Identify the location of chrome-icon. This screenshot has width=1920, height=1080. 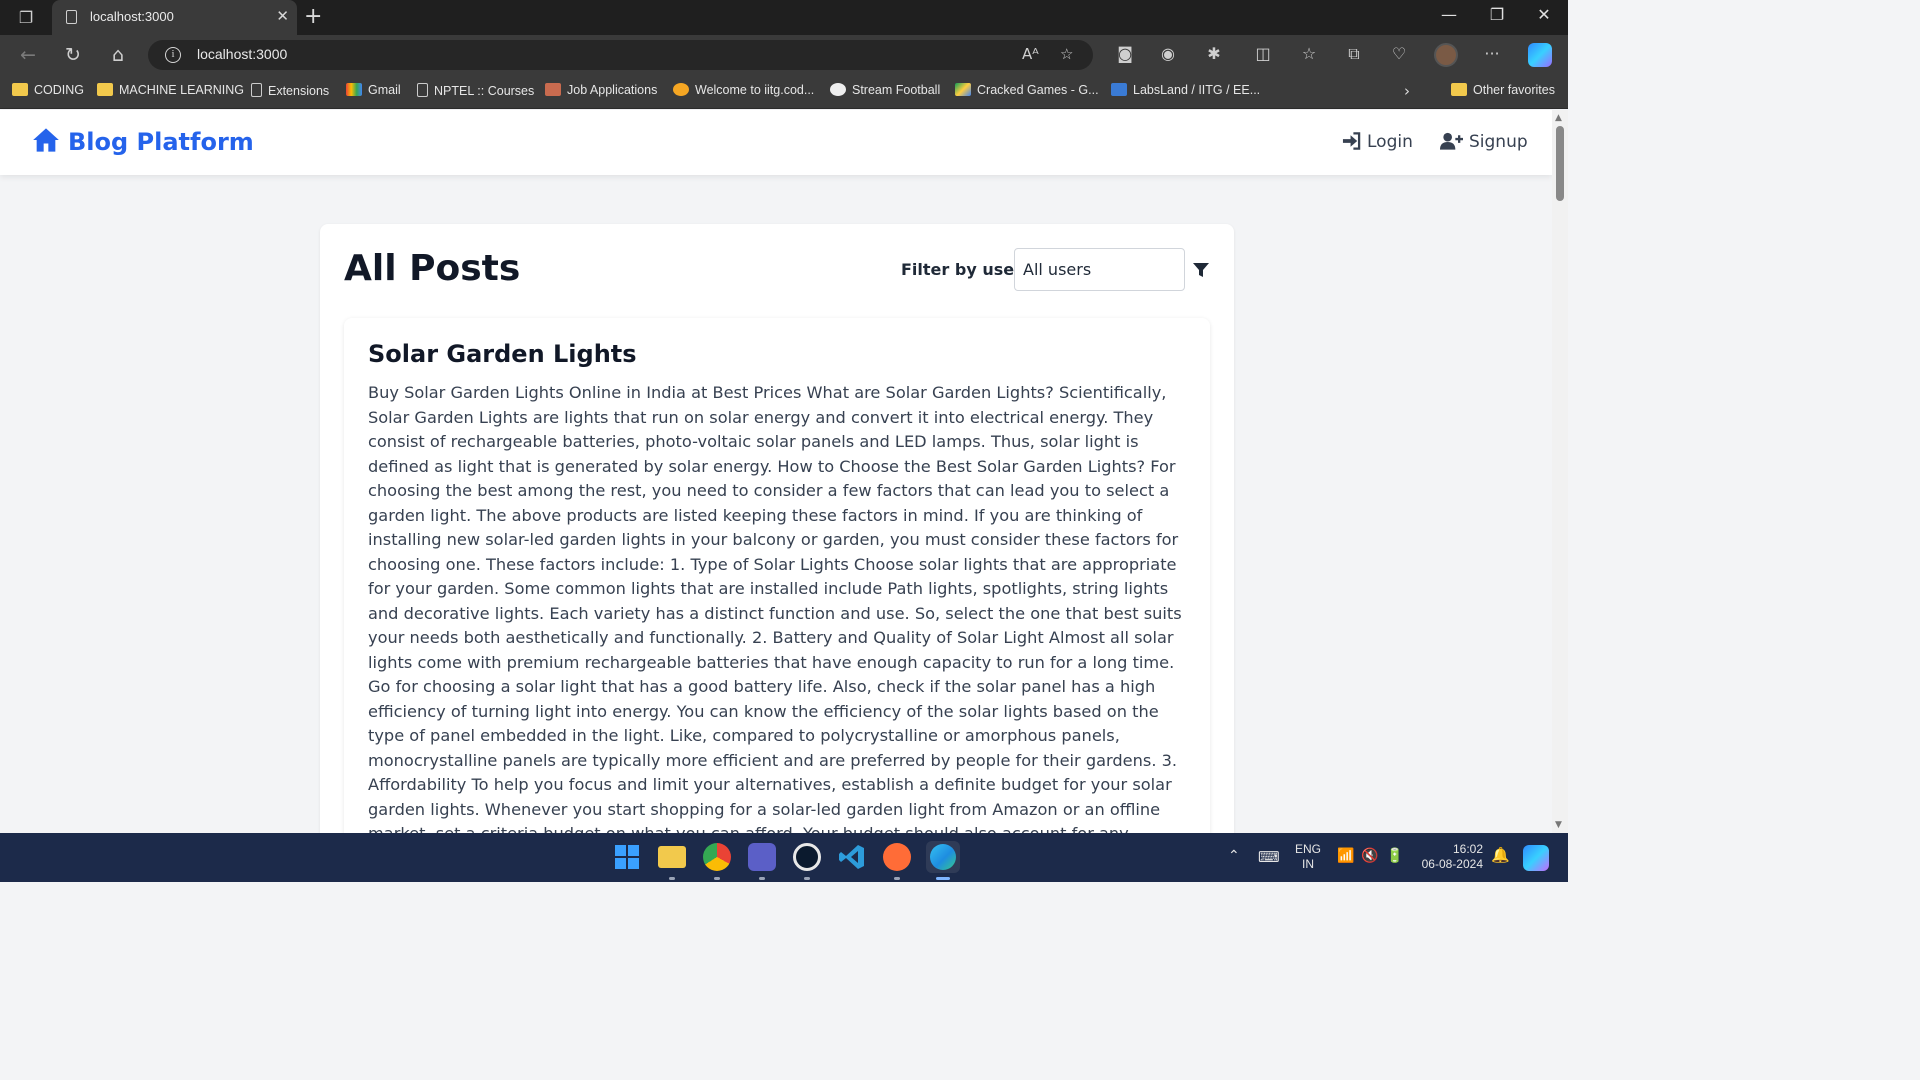
(717, 857).